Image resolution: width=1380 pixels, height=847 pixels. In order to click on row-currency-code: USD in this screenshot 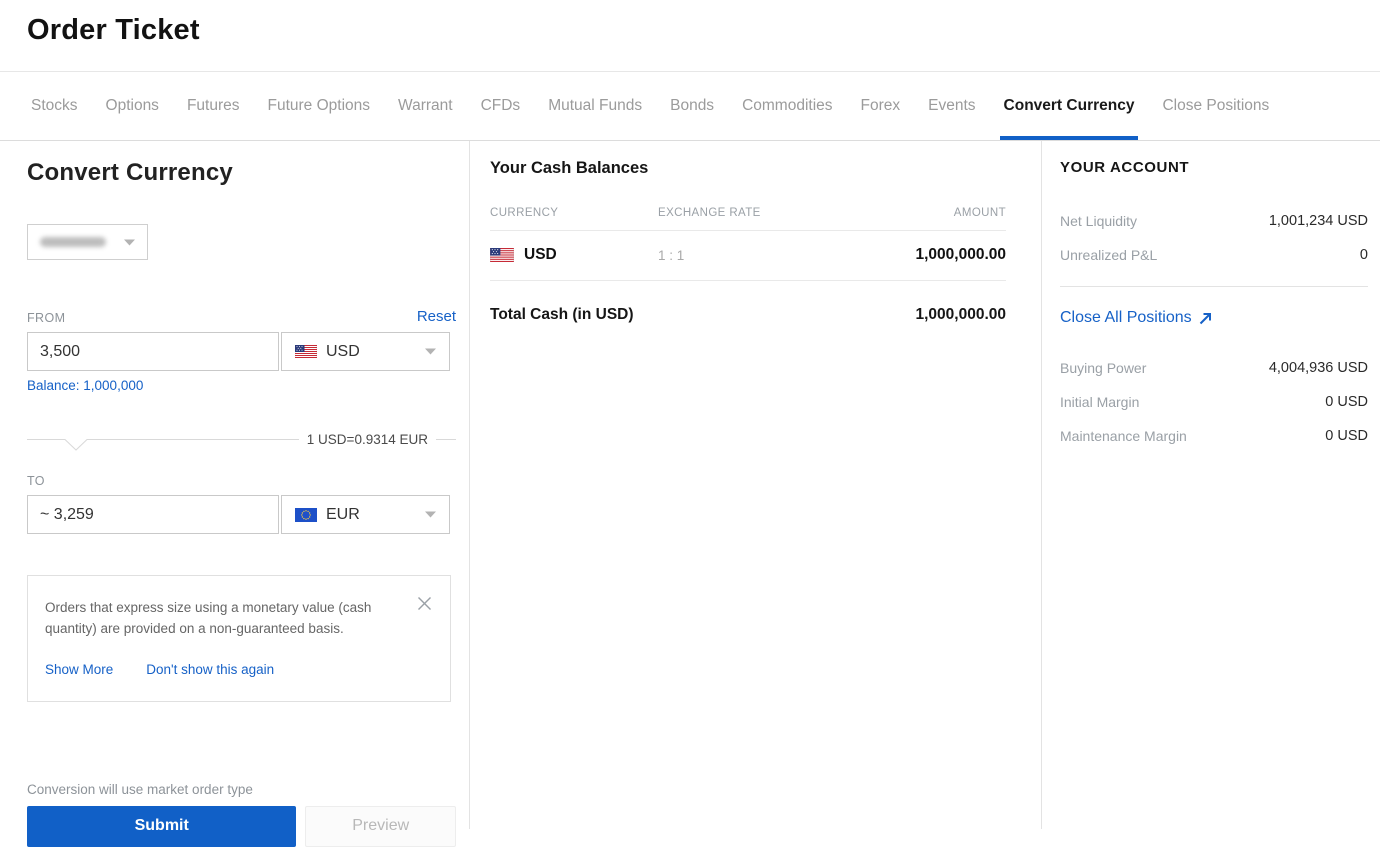, I will do `click(540, 254)`.